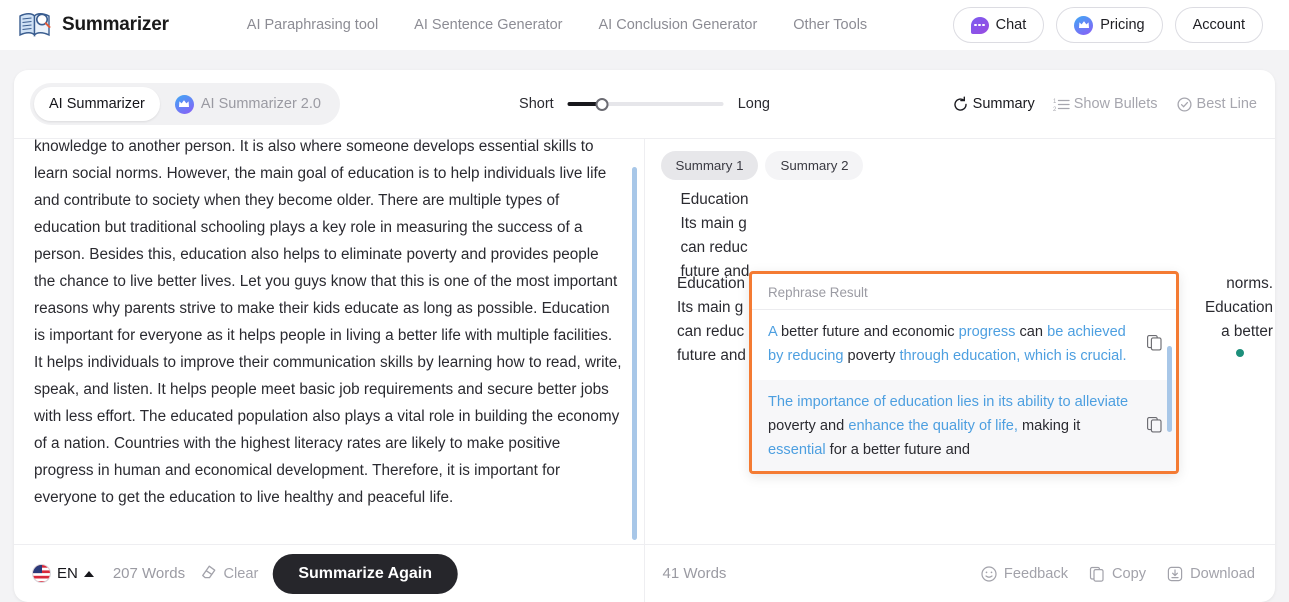  I want to click on copy-button: Copy, so click(1117, 574).